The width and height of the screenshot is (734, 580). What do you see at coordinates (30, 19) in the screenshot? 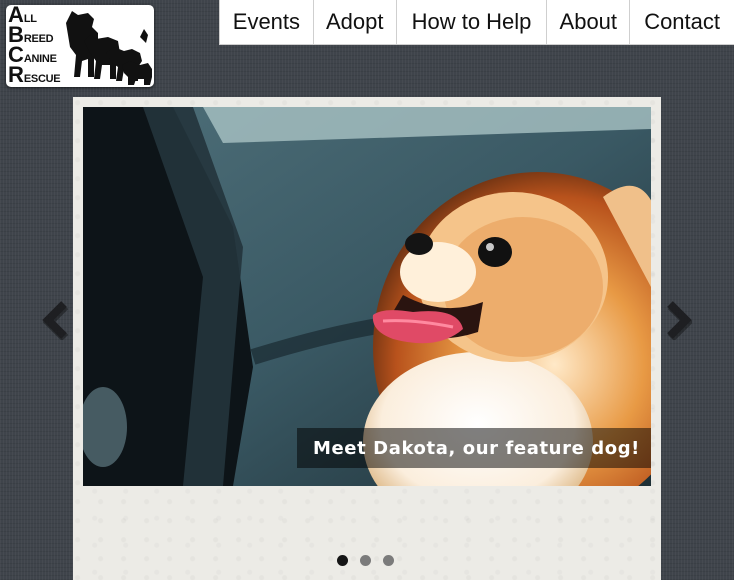
I see `logo-word: LL` at bounding box center [30, 19].